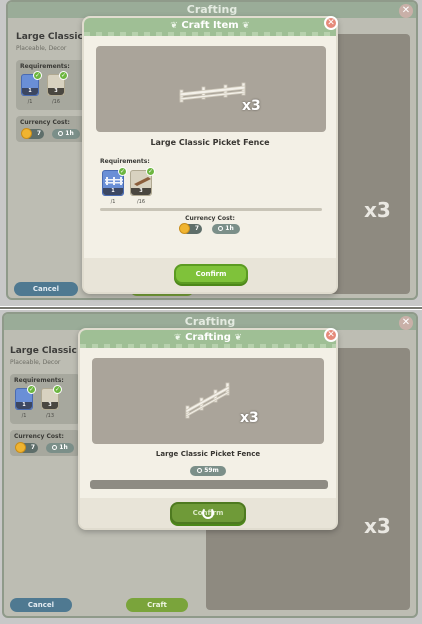 Image resolution: width=422 pixels, height=624 pixels. I want to click on wood-plank-icon, so click(142, 181).